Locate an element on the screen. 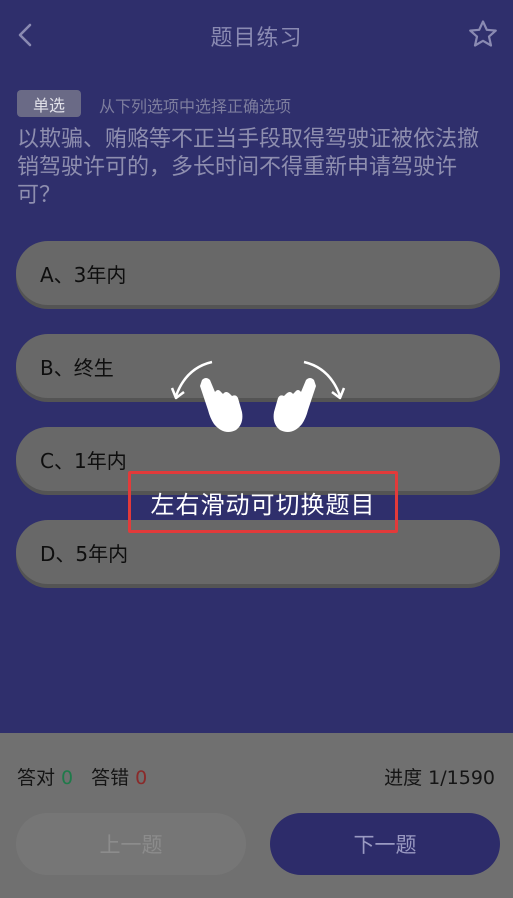 The width and height of the screenshot is (513, 898). swipe-left-gesture is located at coordinates (208, 398).